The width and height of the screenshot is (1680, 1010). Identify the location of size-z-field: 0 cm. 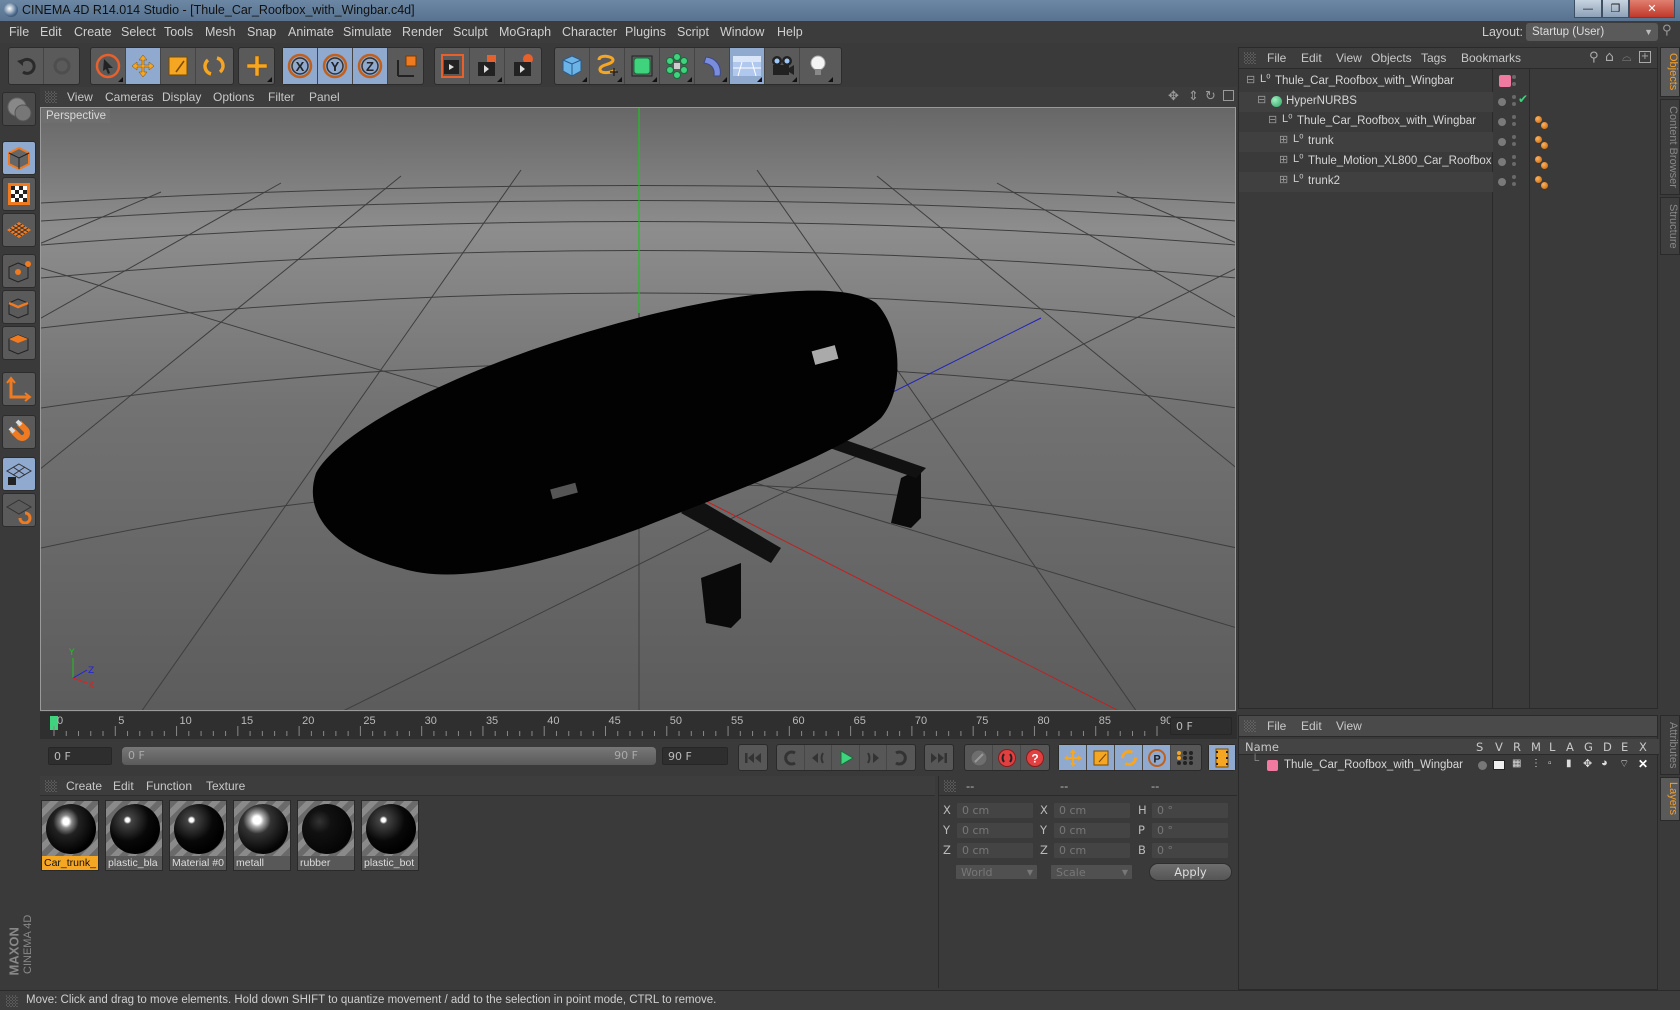
(1092, 850).